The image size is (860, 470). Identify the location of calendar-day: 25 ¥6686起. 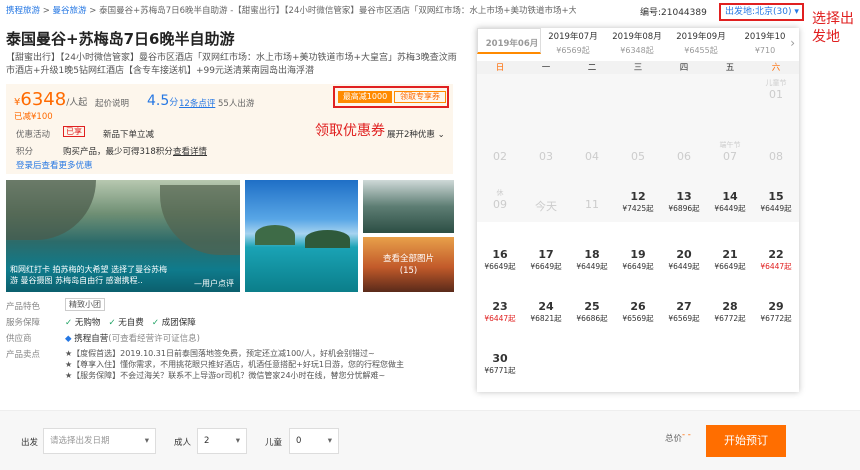
(592, 311).